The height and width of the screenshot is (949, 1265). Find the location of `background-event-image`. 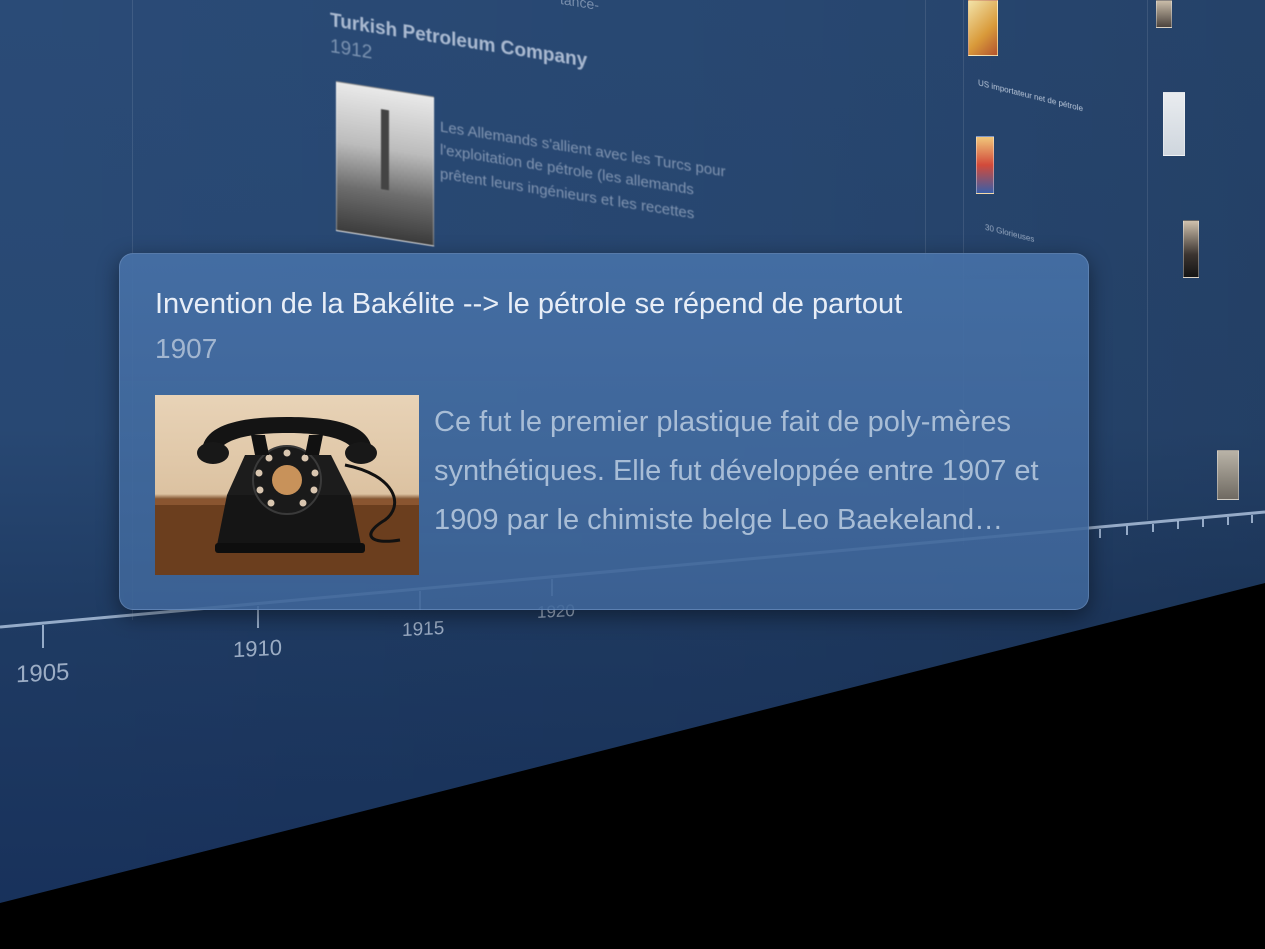

background-event-image is located at coordinates (385, 163).